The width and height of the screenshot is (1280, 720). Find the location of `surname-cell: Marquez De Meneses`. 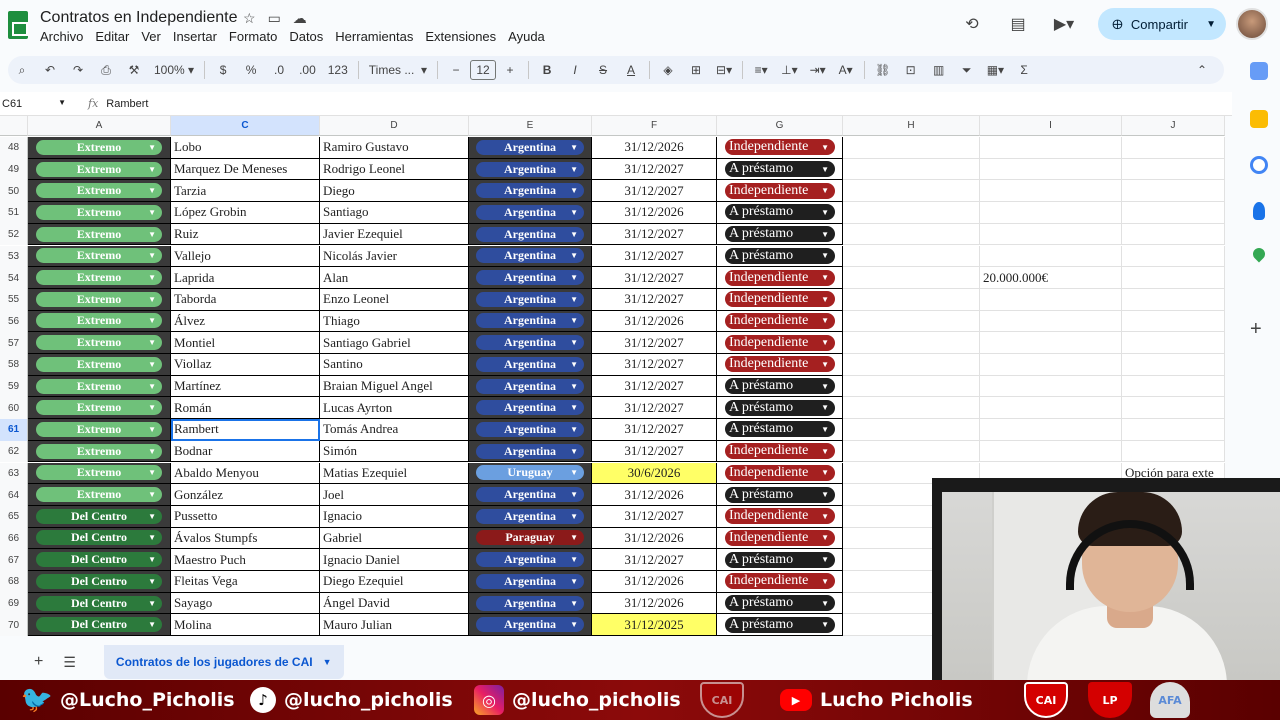

surname-cell: Marquez De Meneses is located at coordinates (245, 169).